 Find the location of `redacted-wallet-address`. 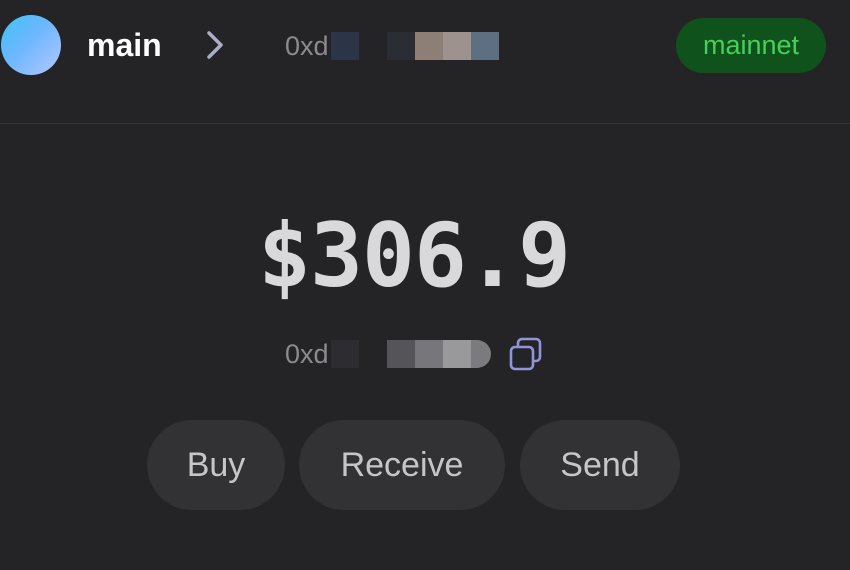

redacted-wallet-address is located at coordinates (410, 354).